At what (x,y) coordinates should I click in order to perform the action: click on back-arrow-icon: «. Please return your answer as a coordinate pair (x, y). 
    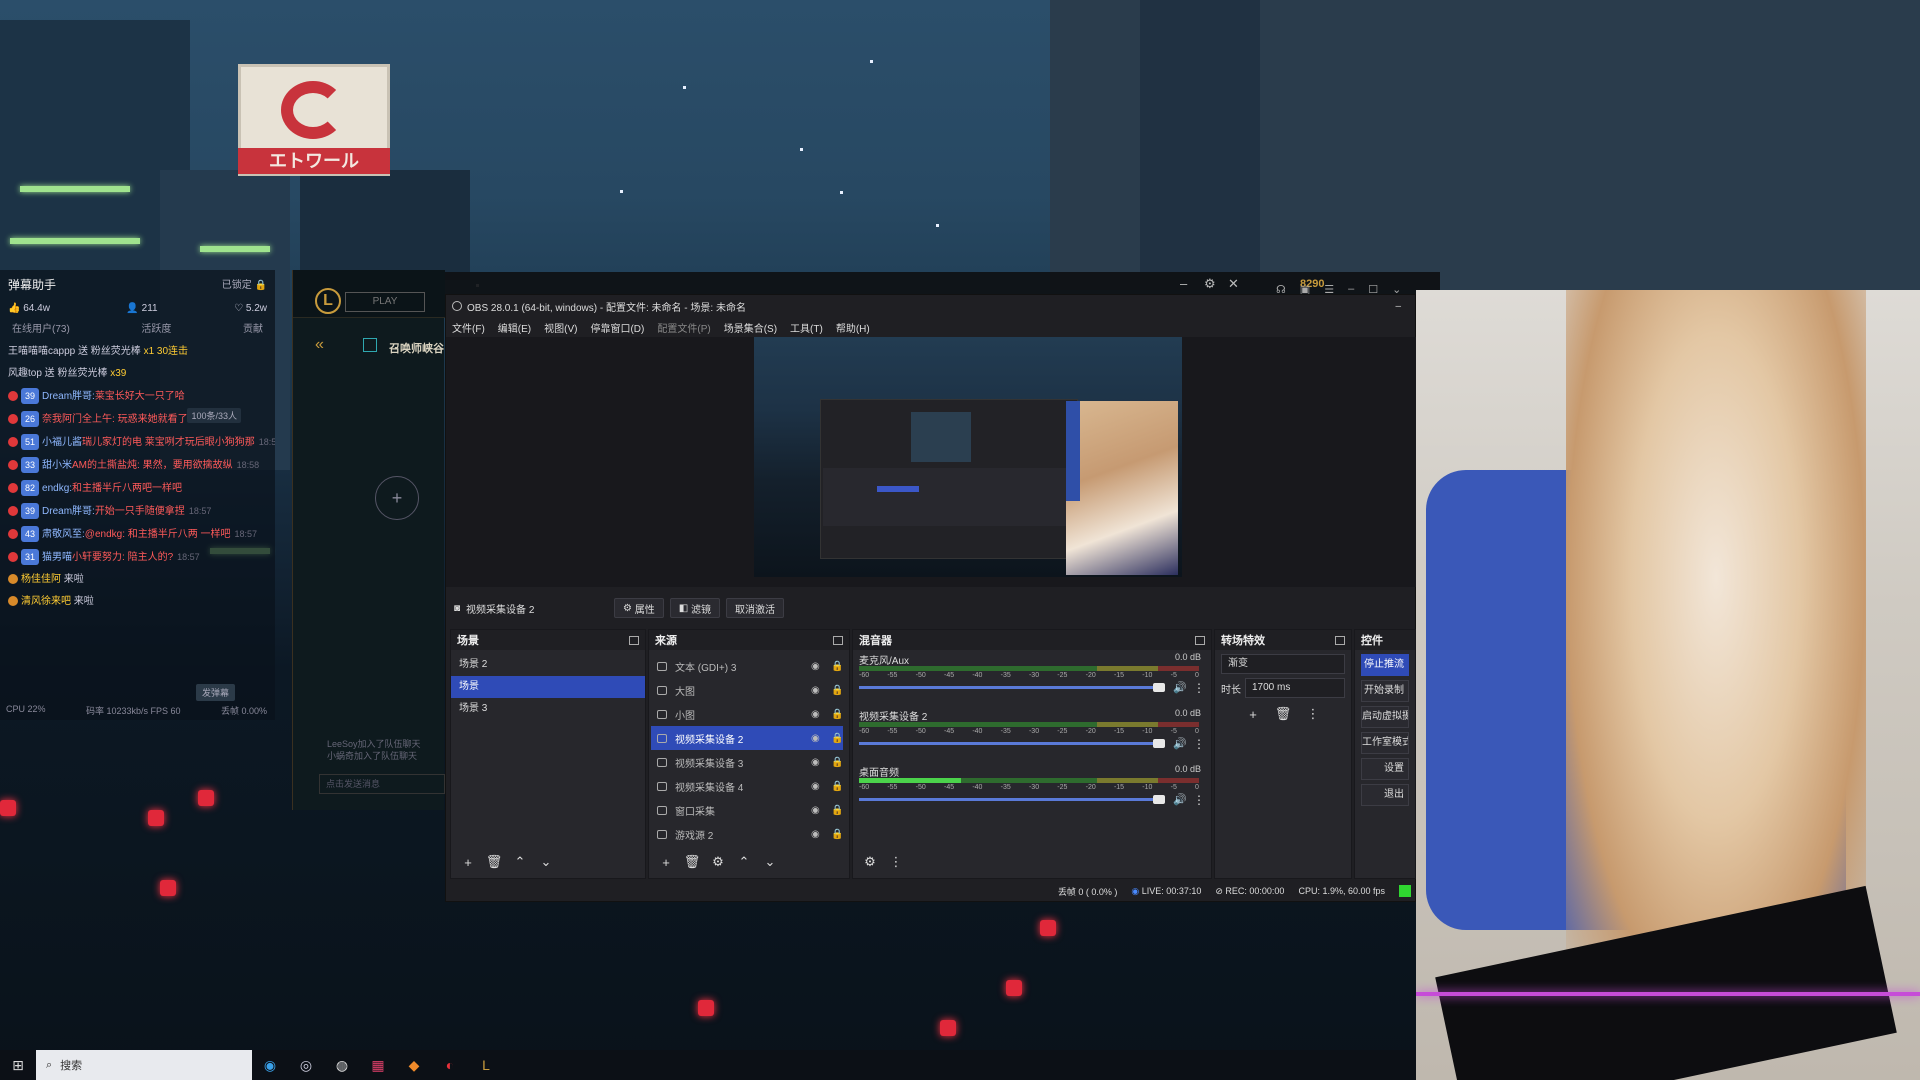
    Looking at the image, I should click on (319, 345).